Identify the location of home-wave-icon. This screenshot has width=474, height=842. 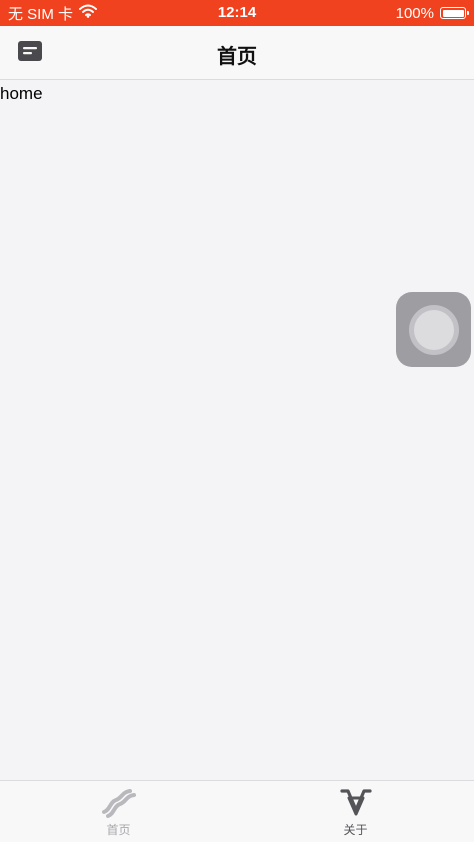
(119, 803).